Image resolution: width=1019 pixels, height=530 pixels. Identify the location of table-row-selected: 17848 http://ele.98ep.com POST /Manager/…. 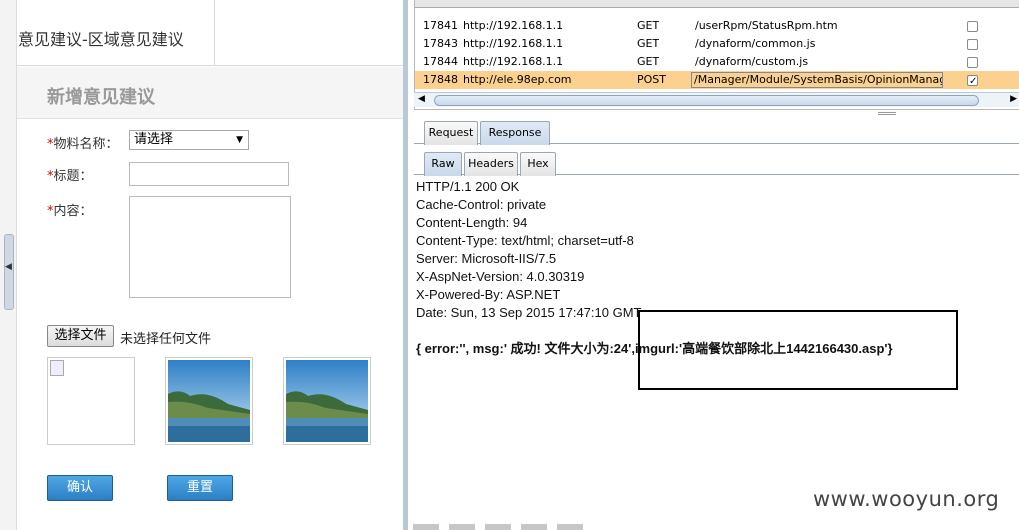
(717, 81).